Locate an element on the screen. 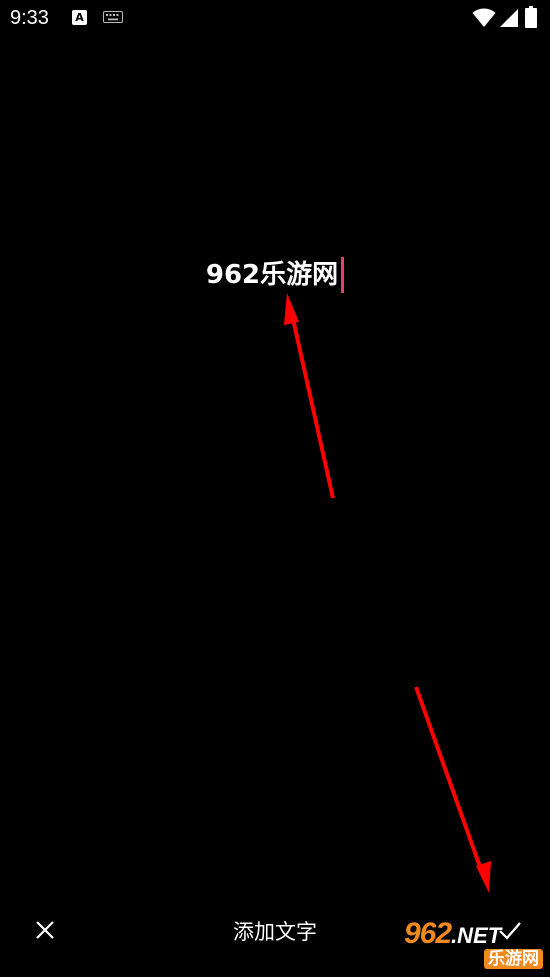 The height and width of the screenshot is (977, 550). keyboard-icon is located at coordinates (113, 17).